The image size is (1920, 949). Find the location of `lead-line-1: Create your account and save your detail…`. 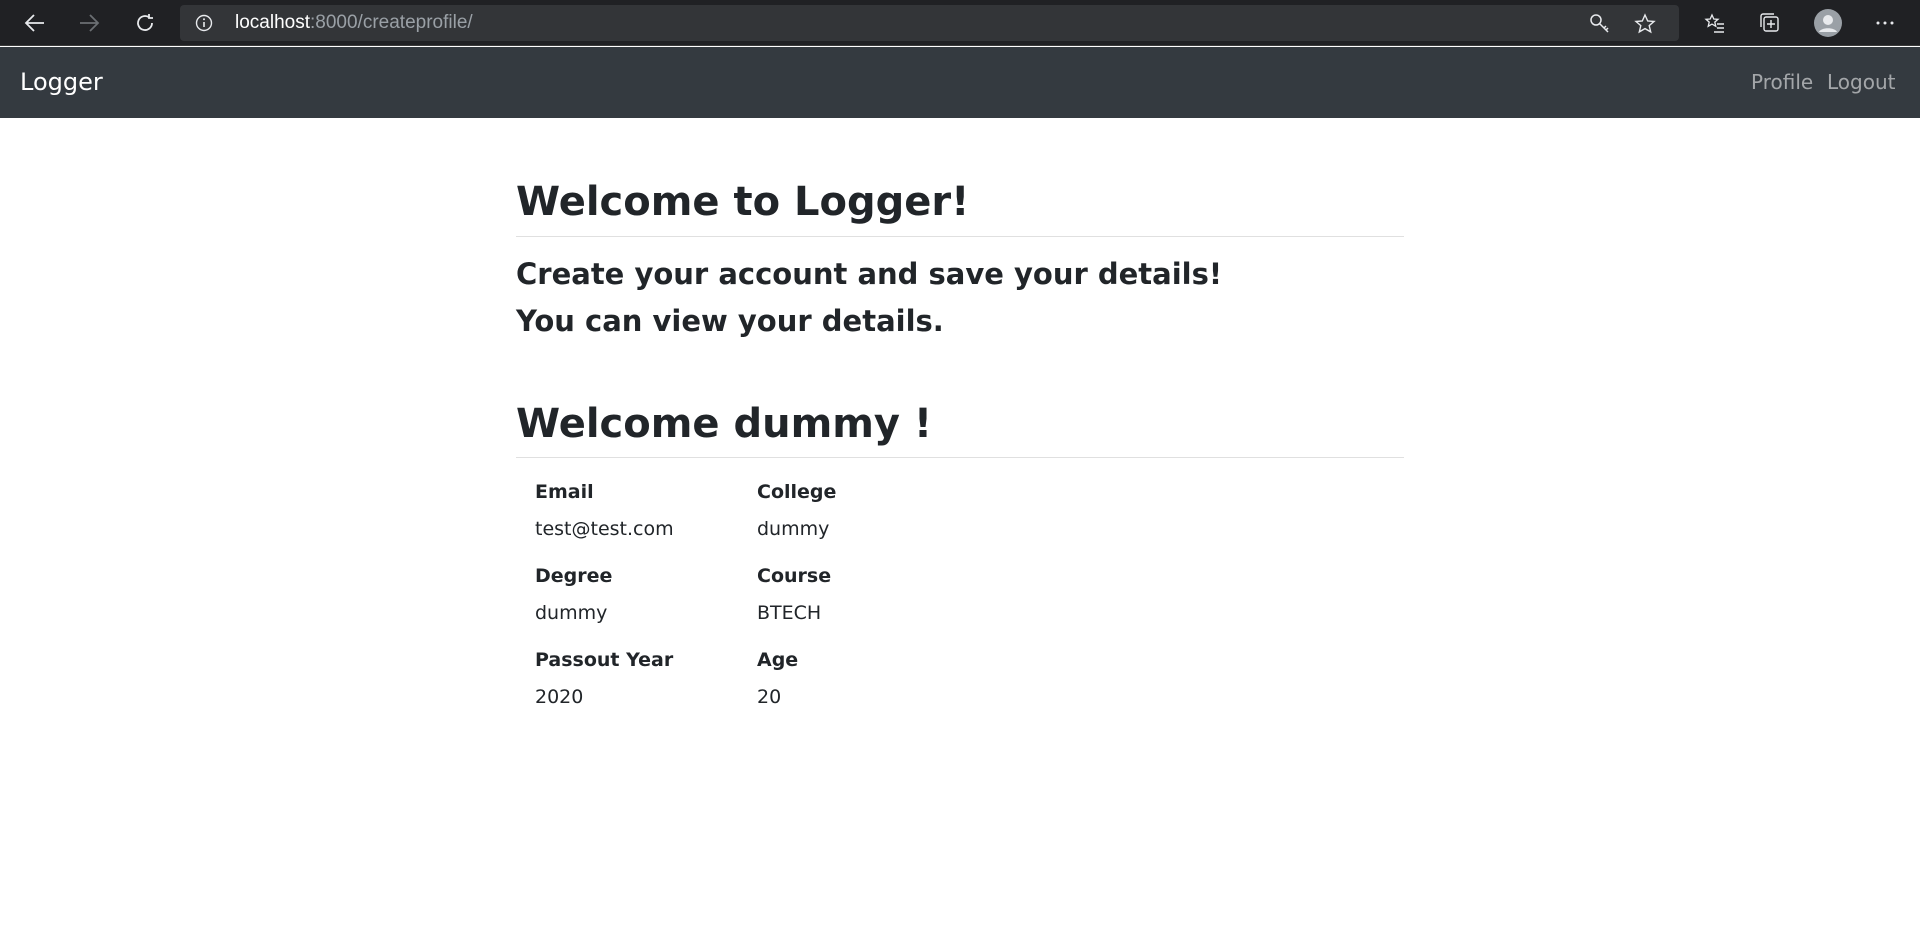

lead-line-1: Create your account and save your detail… is located at coordinates (869, 274).